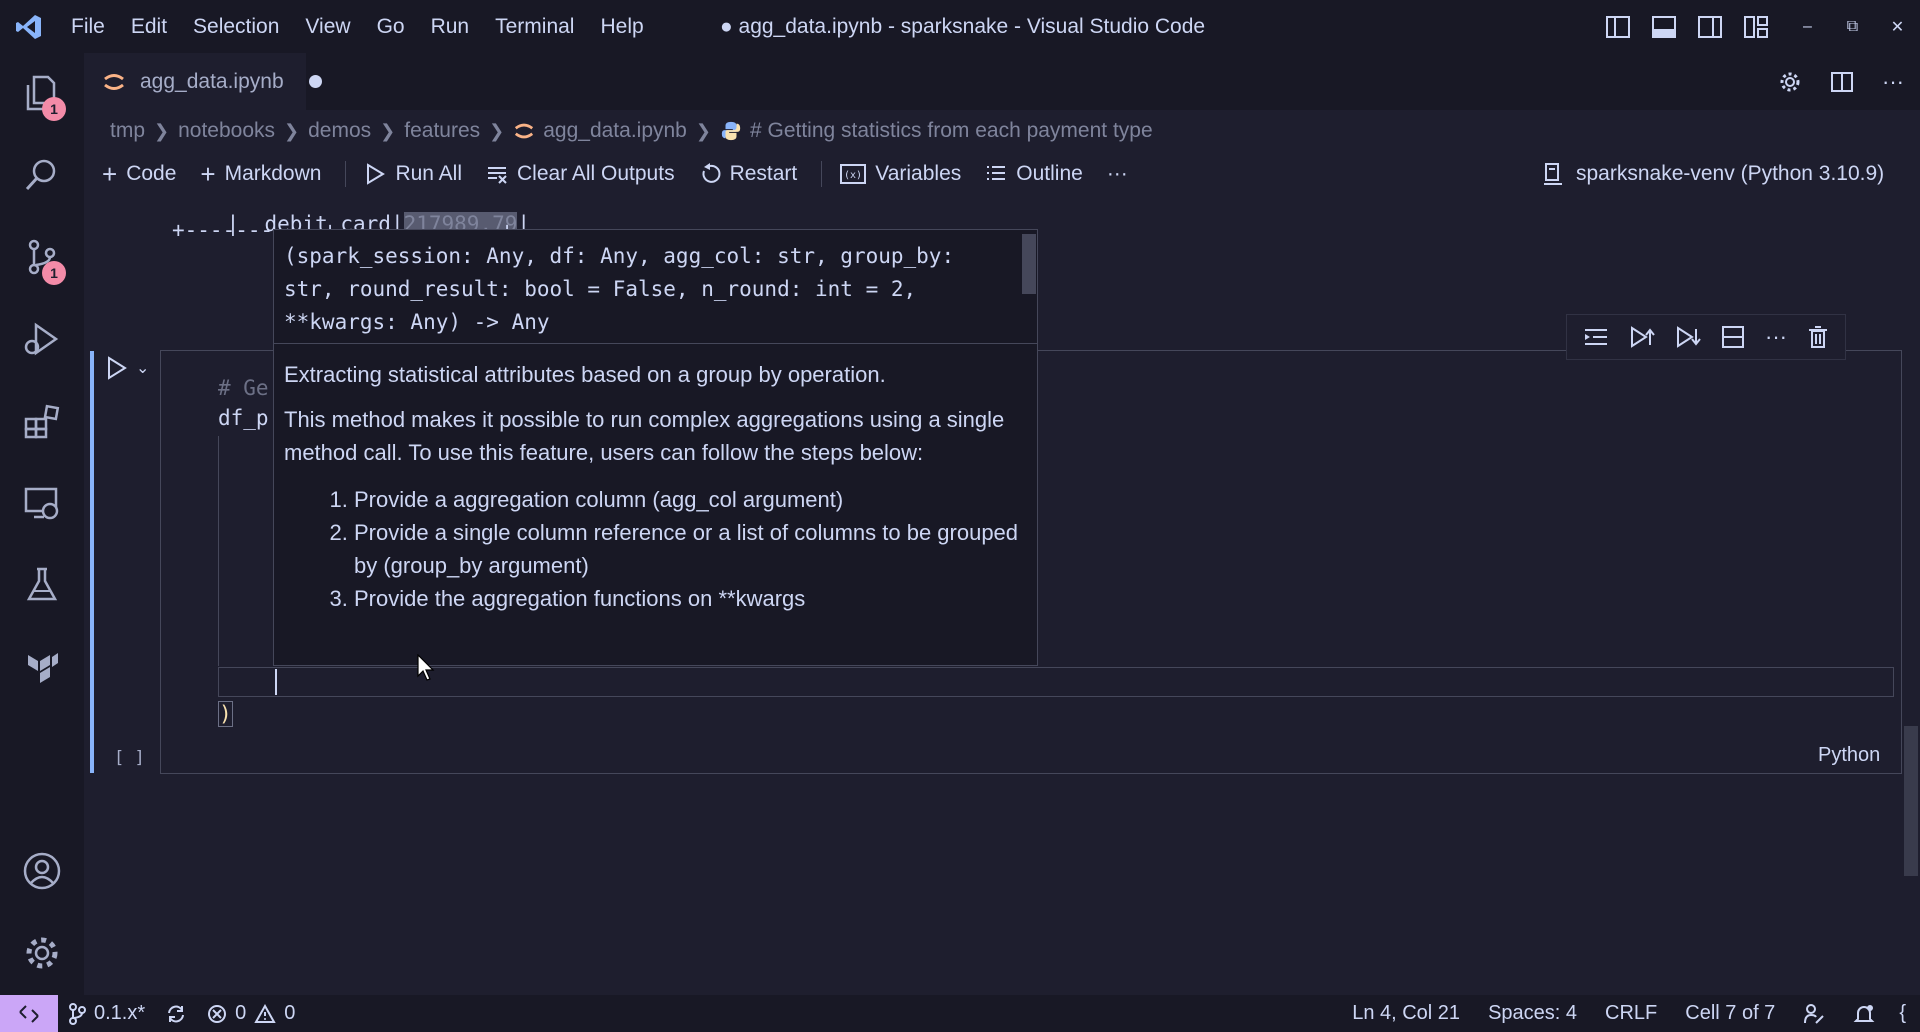  Describe the element at coordinates (1756, 27) in the screenshot. I see `customize-layout-icon` at that location.